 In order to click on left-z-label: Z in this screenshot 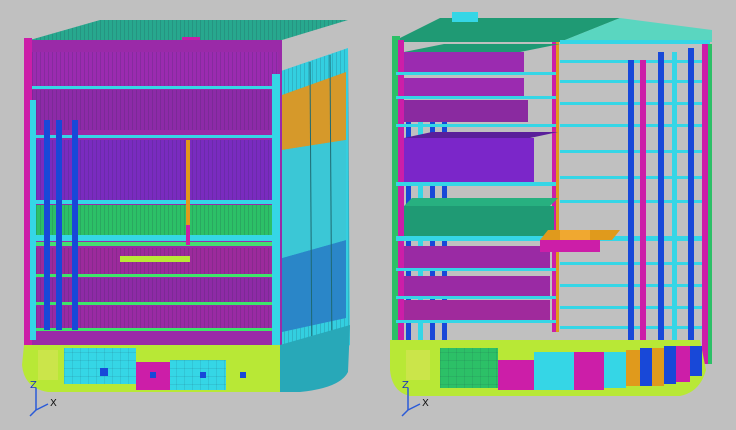, I will do `click(33, 385)`.